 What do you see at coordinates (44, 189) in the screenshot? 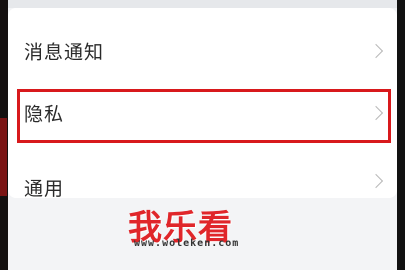
I see `settings-item-label: 通用` at bounding box center [44, 189].